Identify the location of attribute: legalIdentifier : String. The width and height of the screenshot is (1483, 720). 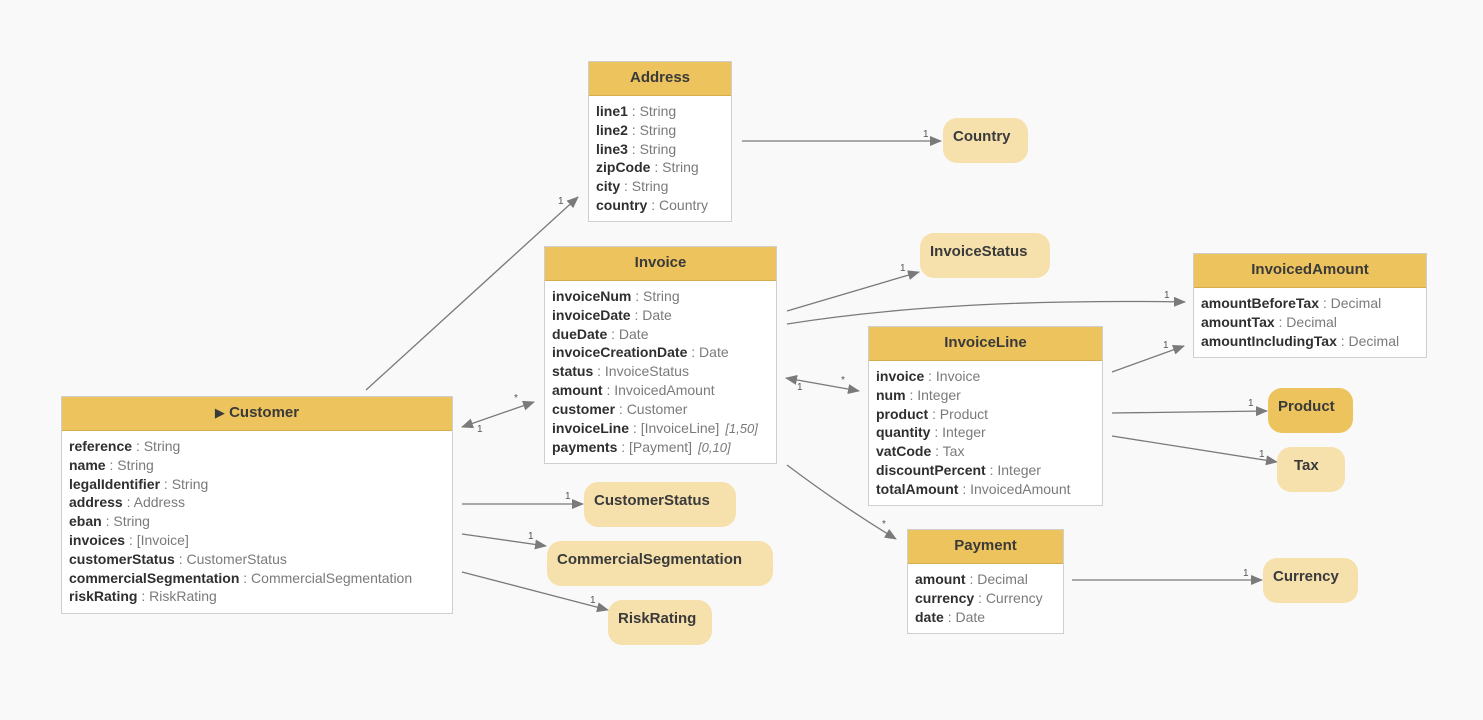
(257, 484).